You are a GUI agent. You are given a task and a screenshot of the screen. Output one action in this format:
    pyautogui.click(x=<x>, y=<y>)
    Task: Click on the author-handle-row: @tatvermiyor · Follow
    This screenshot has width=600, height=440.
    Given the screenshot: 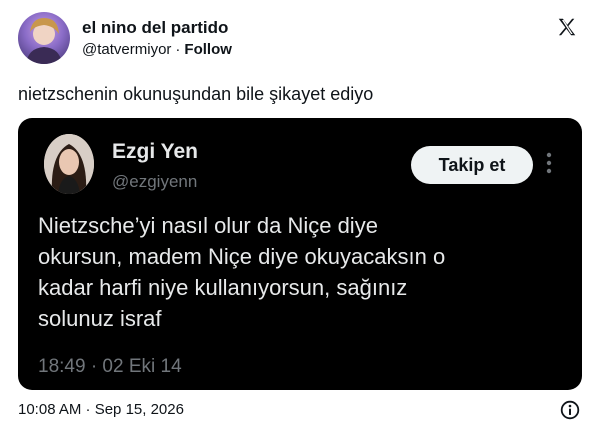 What is the action you would take?
    pyautogui.click(x=157, y=49)
    